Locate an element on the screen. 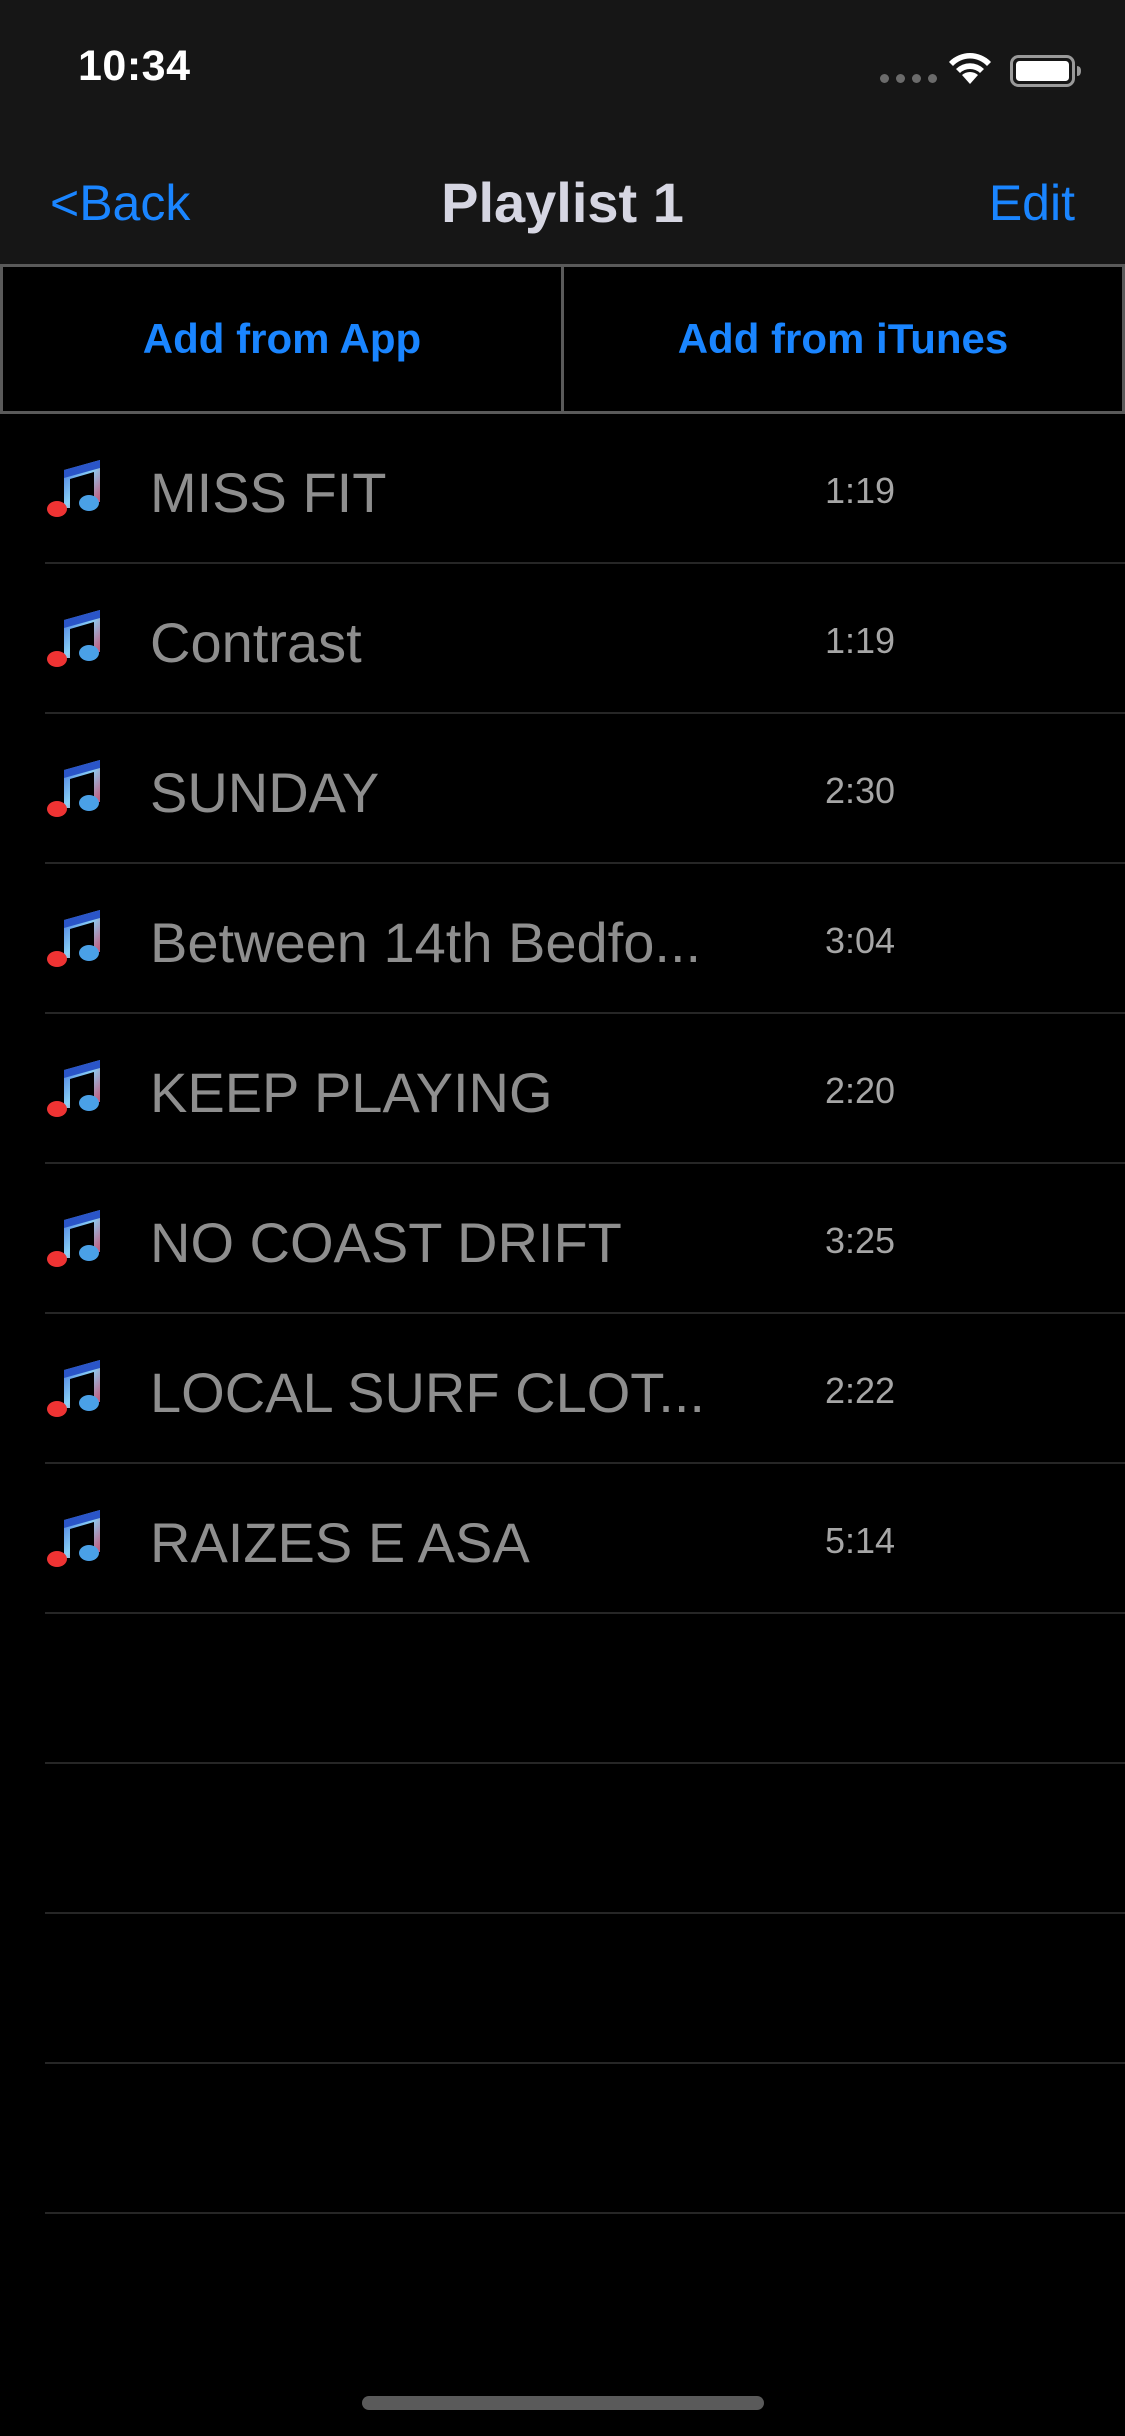  track-row: Between 14th Bedfo... 3:04 is located at coordinates (562, 939).